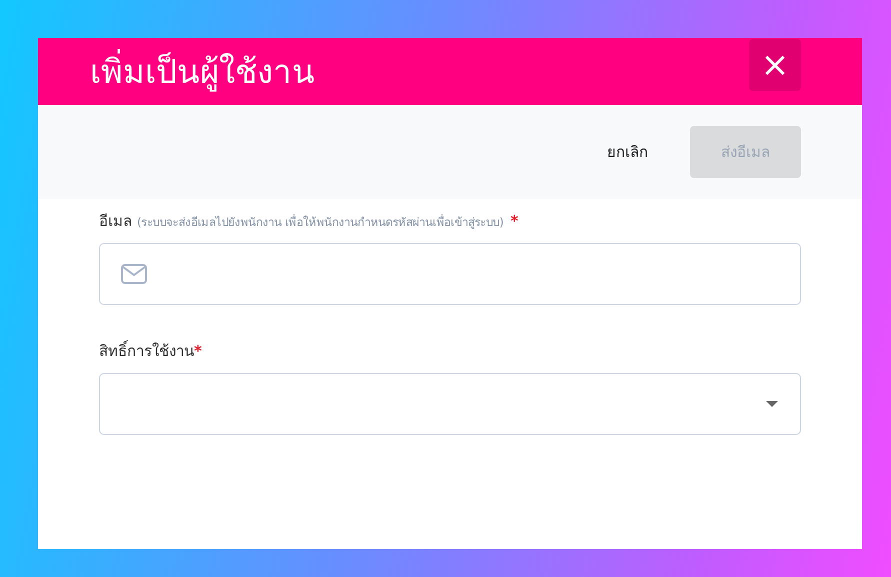 The width and height of the screenshot is (891, 577). What do you see at coordinates (146, 350) in the screenshot?
I see `field-label: สิทธิ์การใช้งาน` at bounding box center [146, 350].